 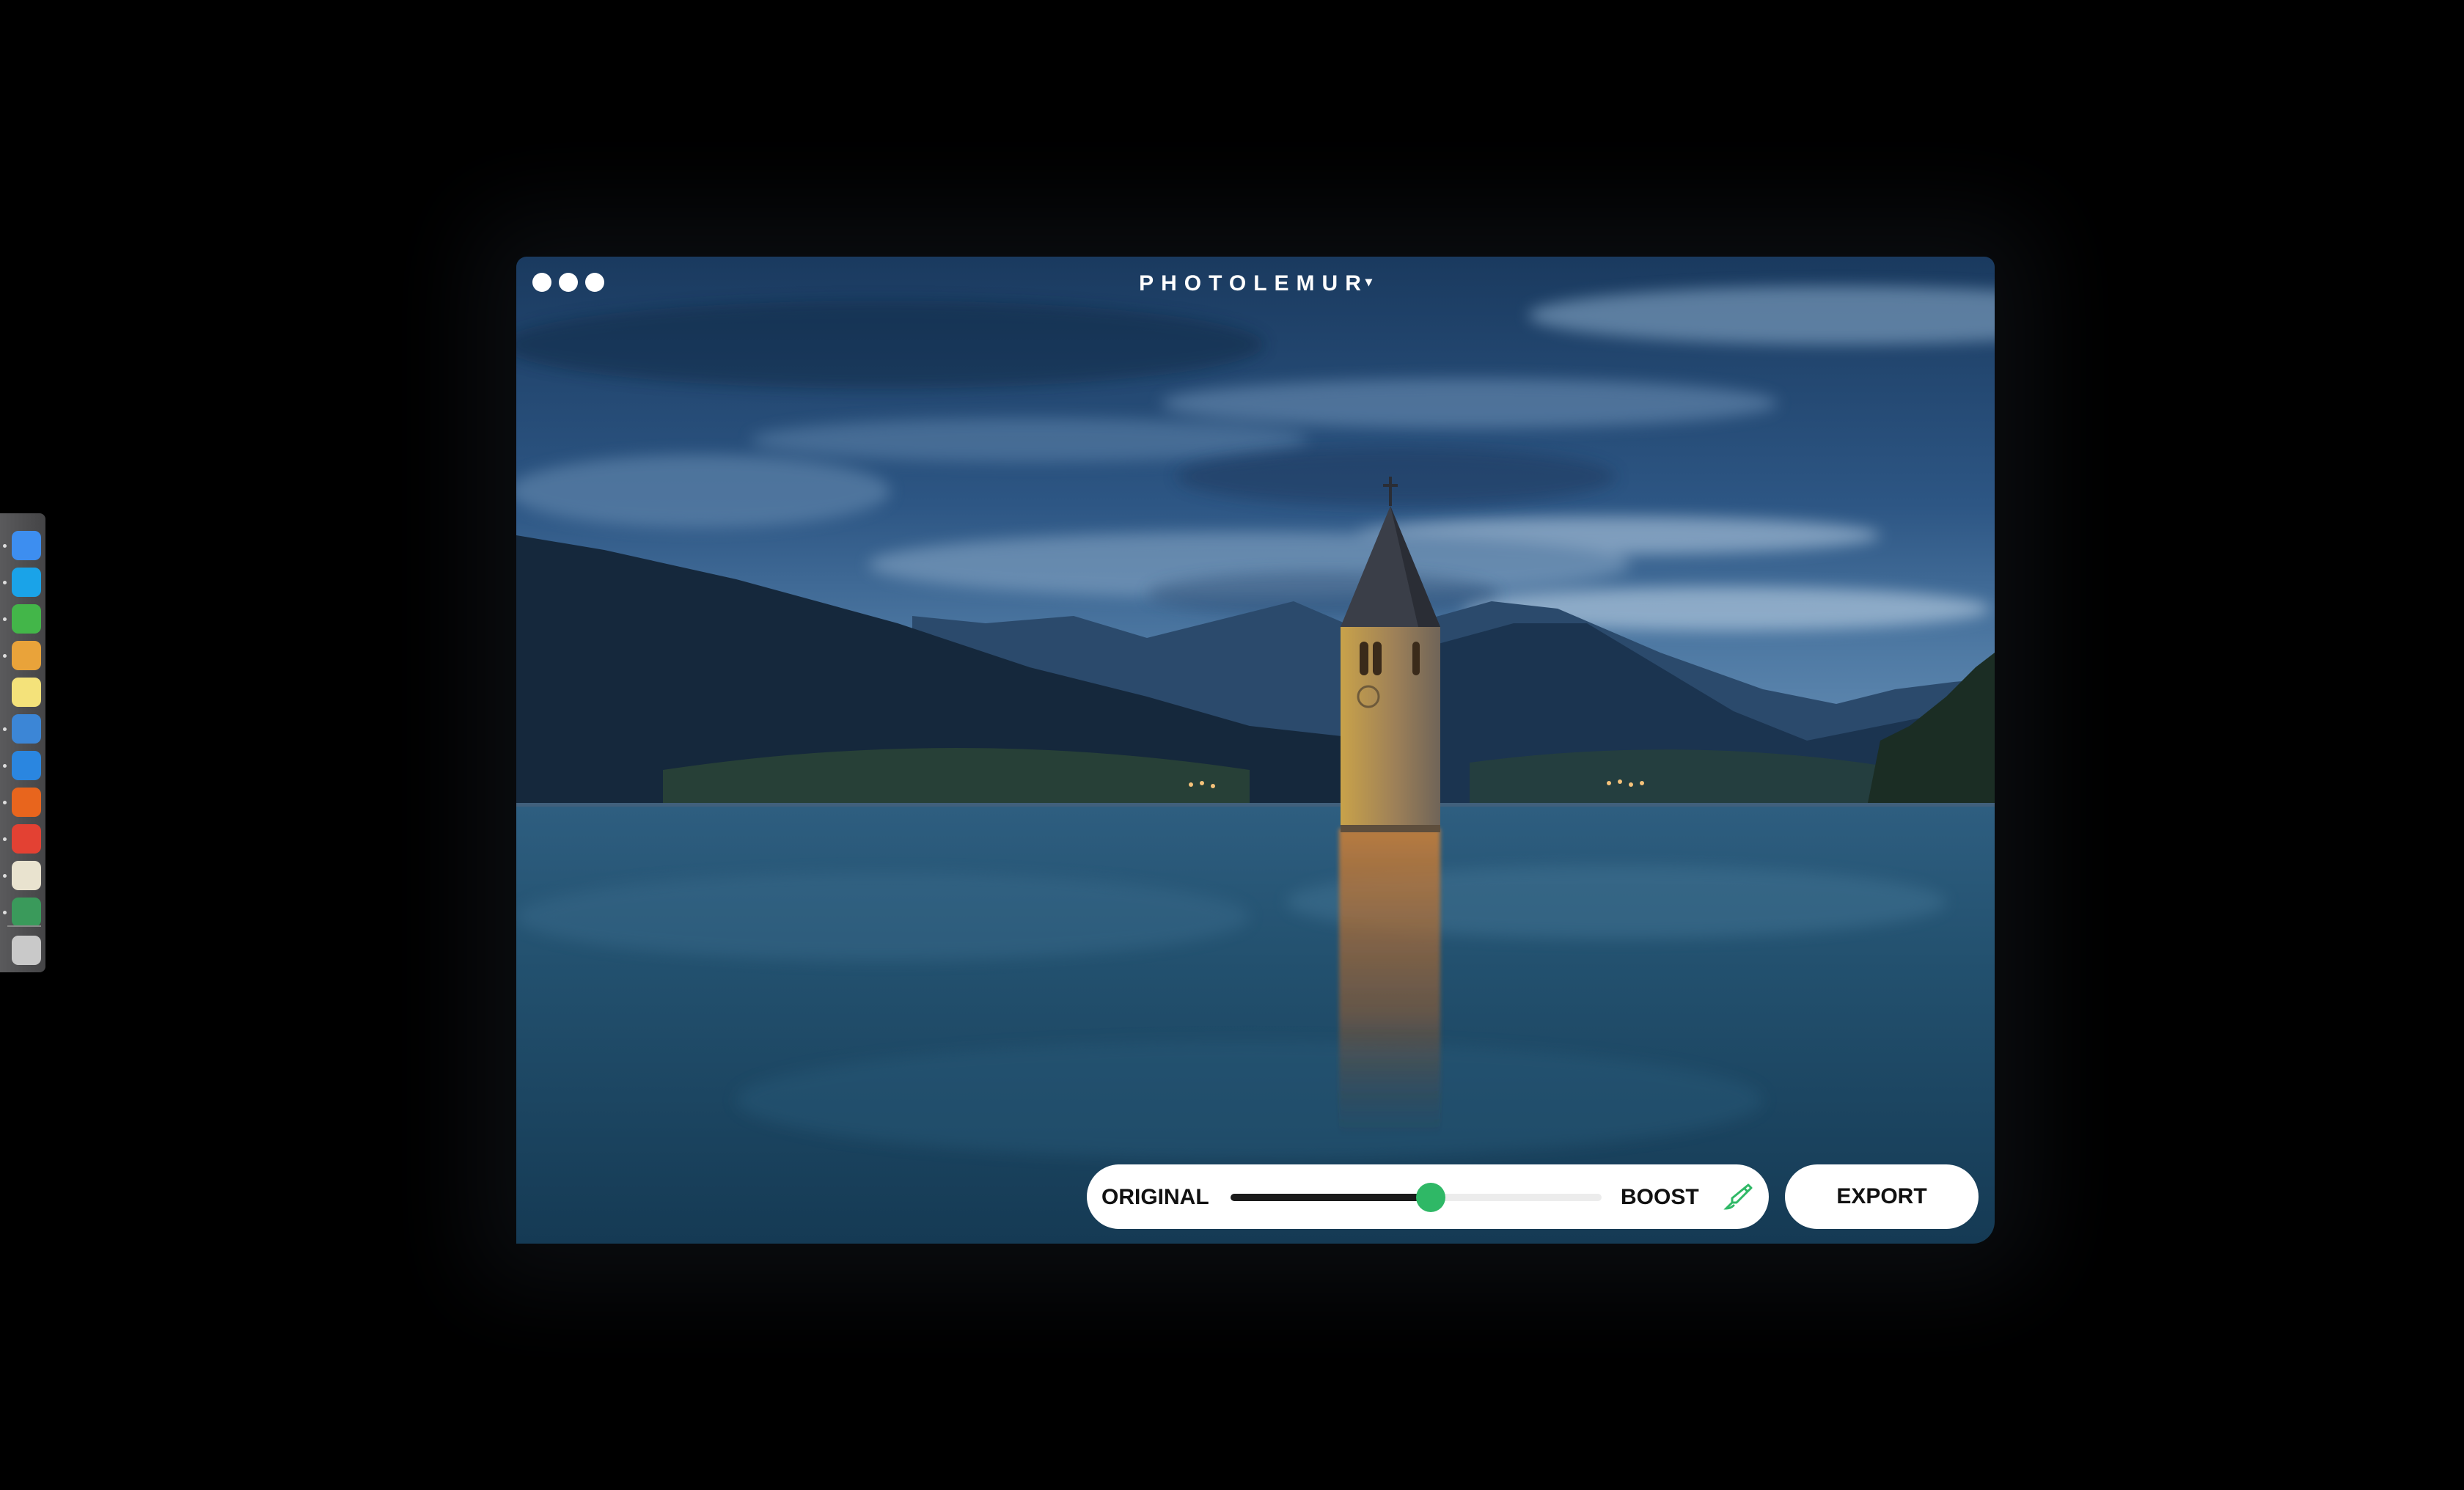 I want to click on chevron-down-icon: ▾, so click(x=1368, y=281).